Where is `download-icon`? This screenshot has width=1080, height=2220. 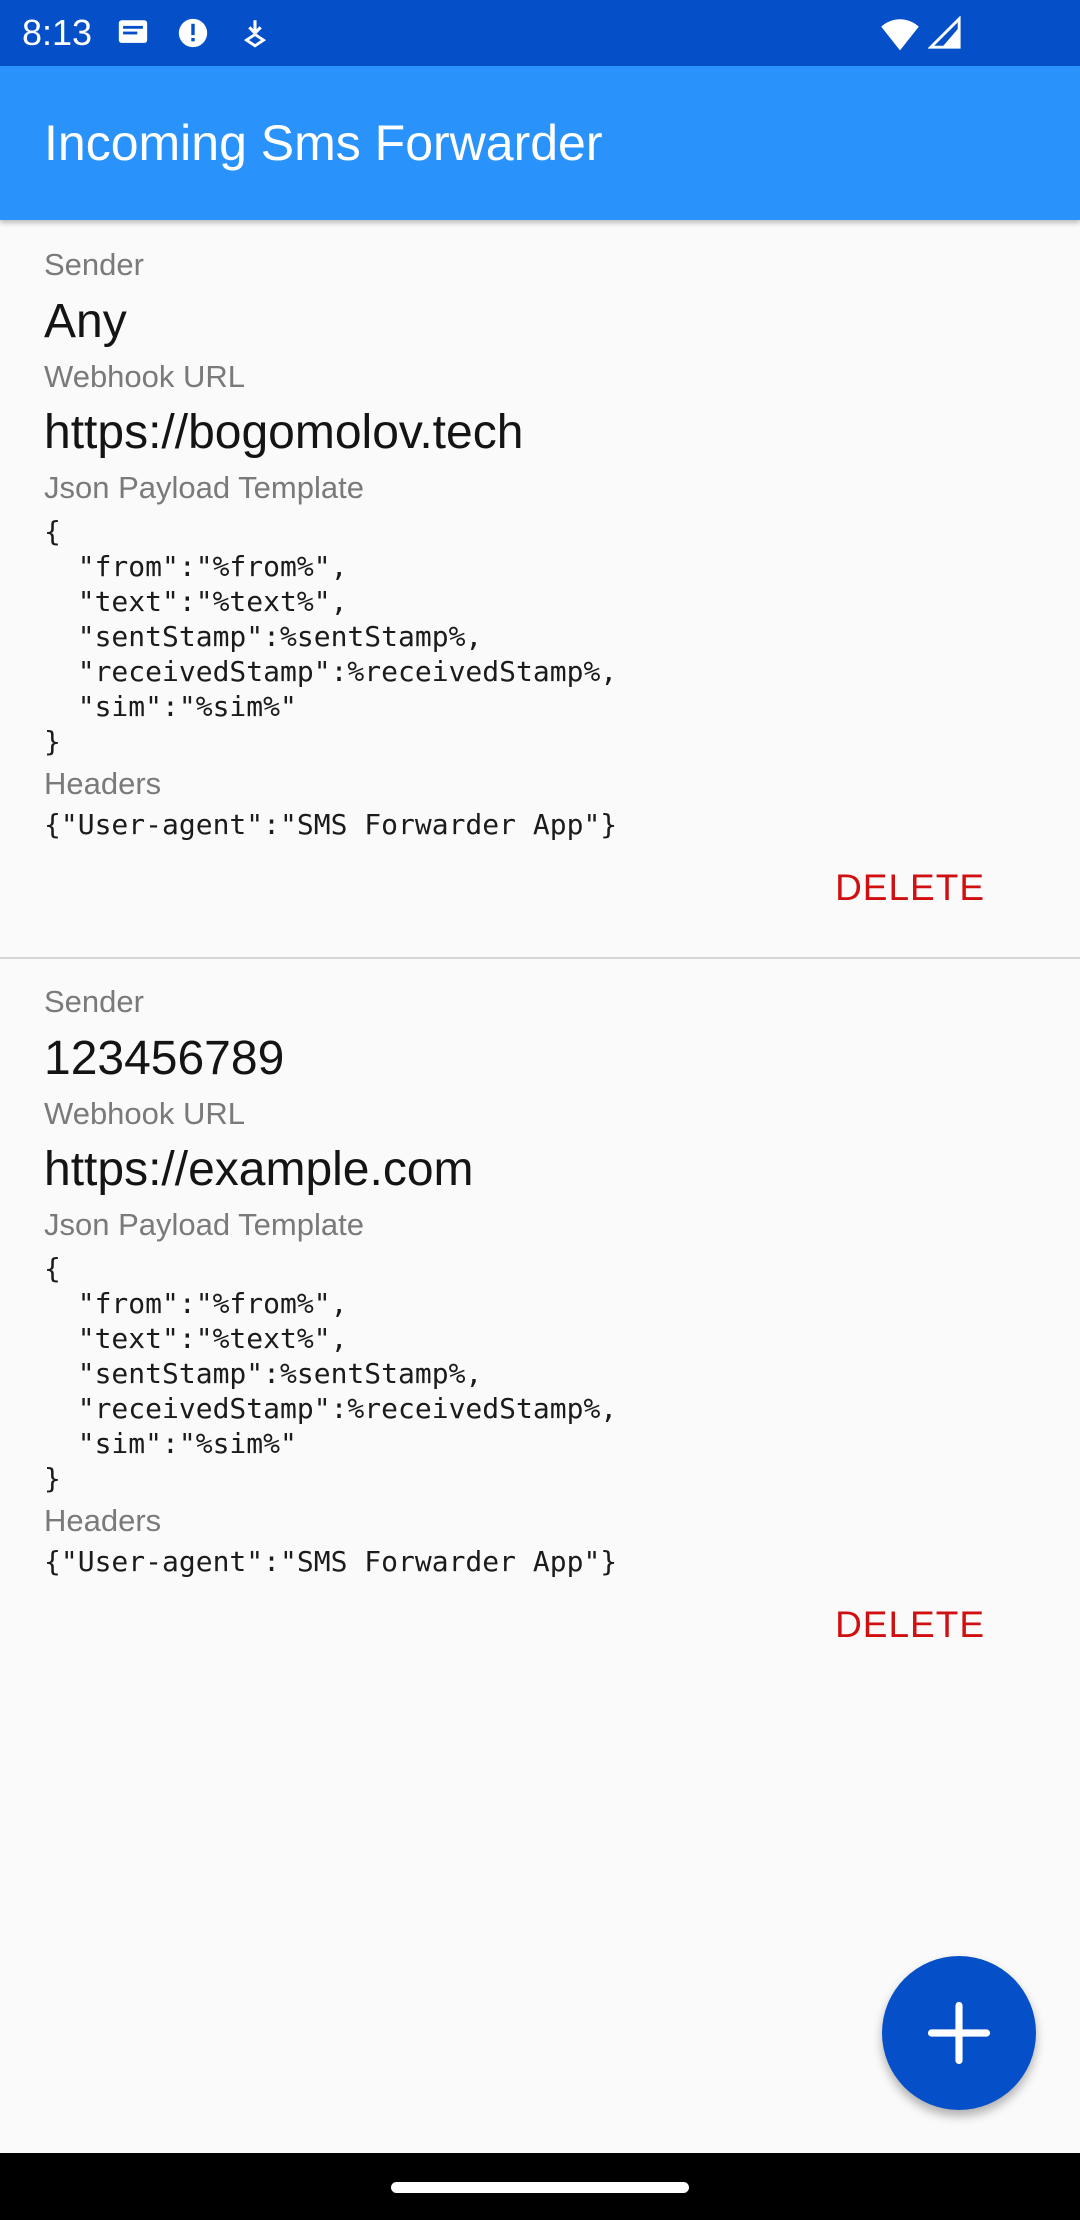 download-icon is located at coordinates (255, 34).